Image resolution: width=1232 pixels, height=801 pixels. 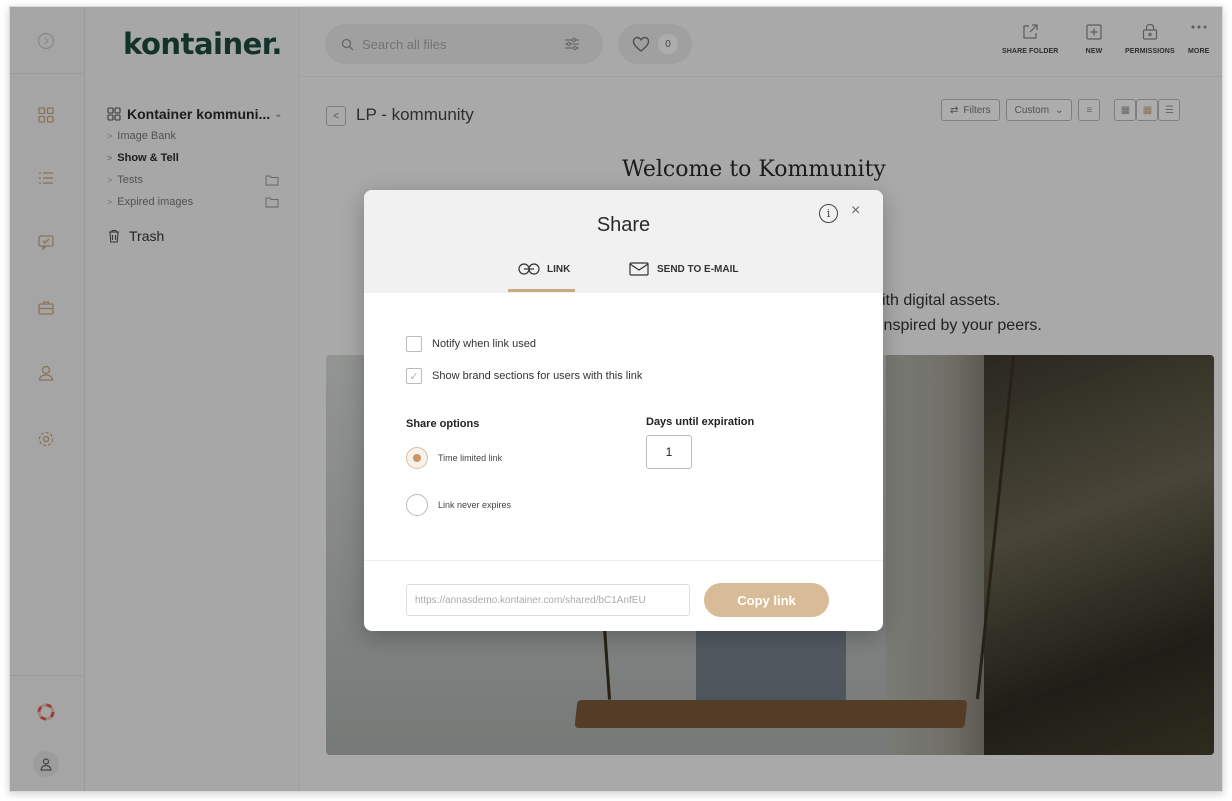 I want to click on check-icon: ✓, so click(x=414, y=376).